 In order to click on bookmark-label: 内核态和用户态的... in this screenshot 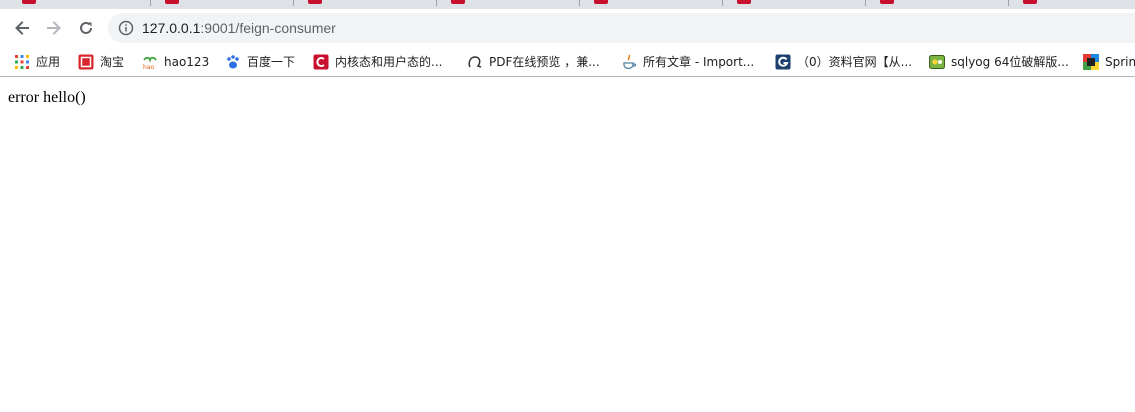, I will do `click(389, 62)`.